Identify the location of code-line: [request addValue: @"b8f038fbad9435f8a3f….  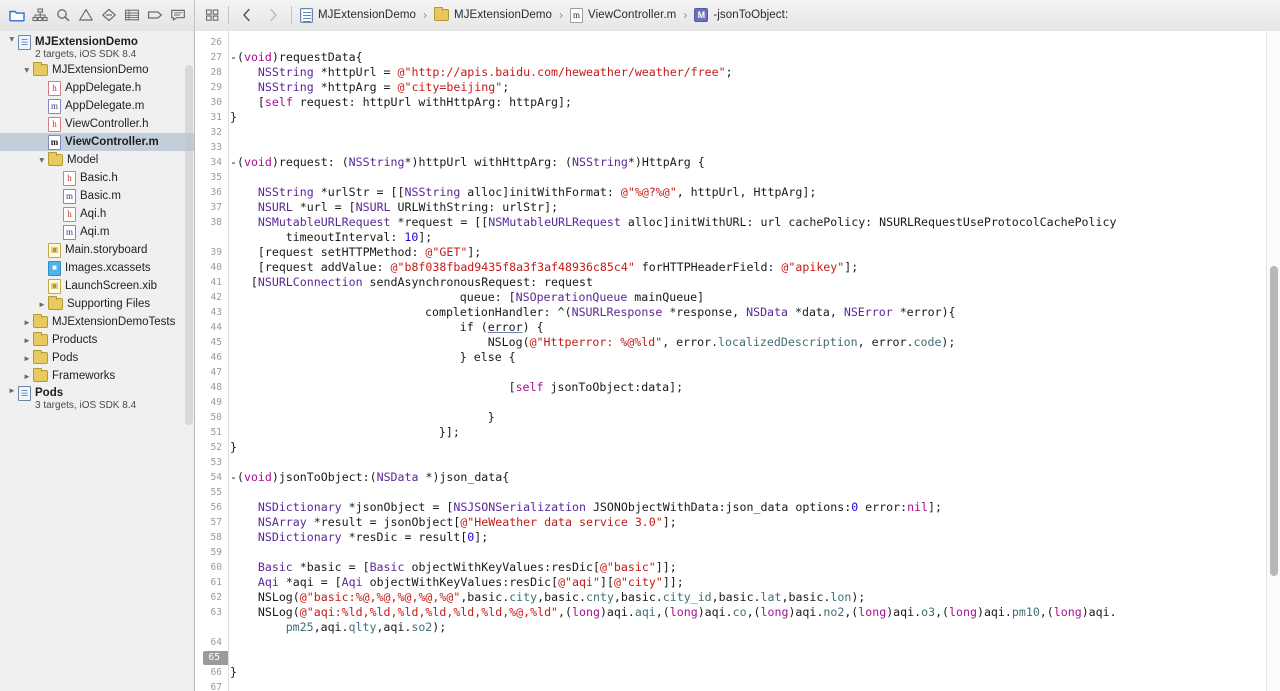
(558, 267).